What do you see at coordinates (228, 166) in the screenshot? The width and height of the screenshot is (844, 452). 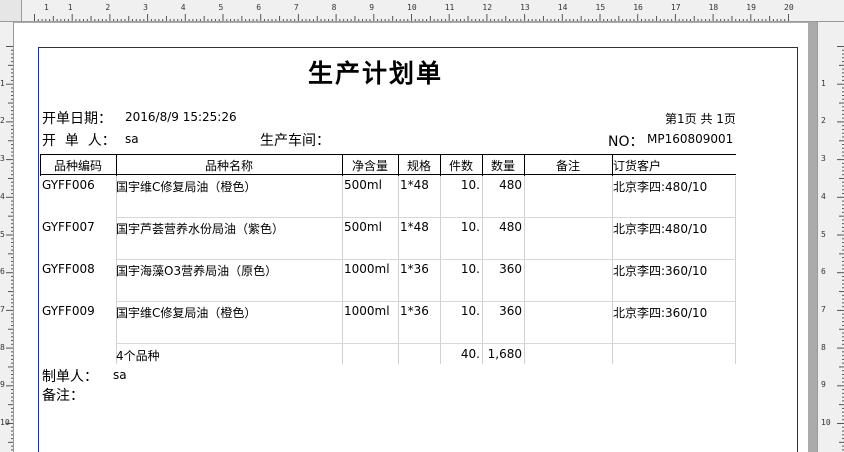 I see `header-name: 品种名称` at bounding box center [228, 166].